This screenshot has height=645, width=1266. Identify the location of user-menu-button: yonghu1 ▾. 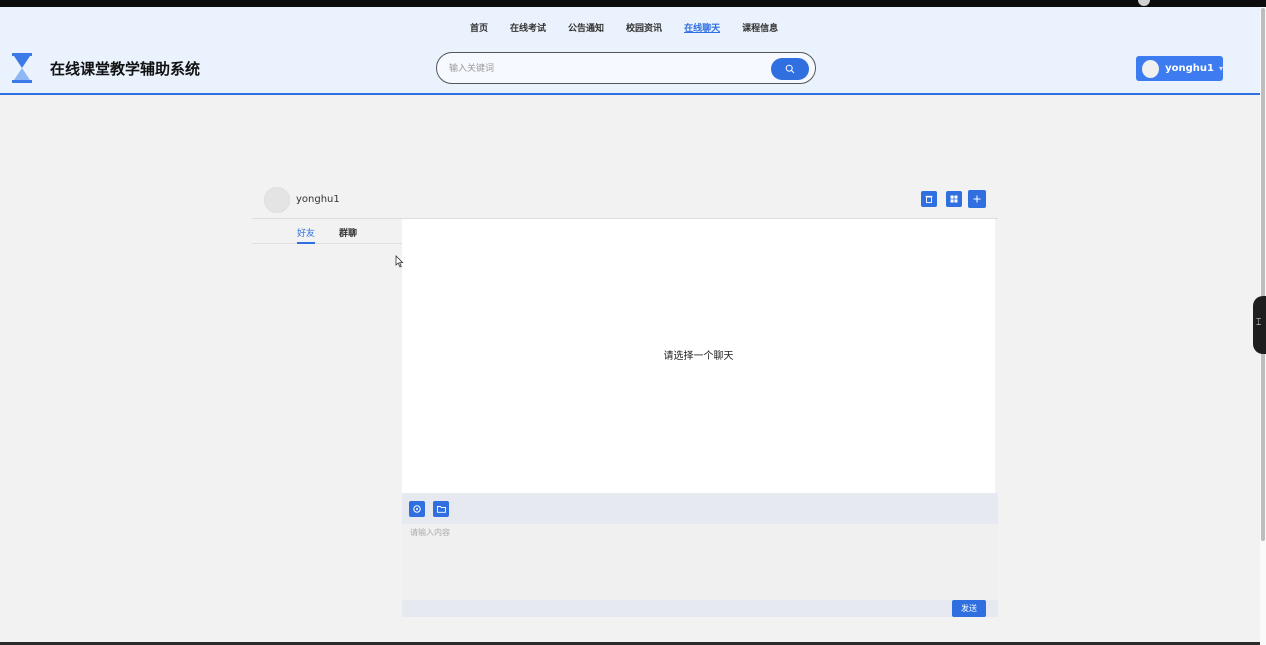
(1179, 68).